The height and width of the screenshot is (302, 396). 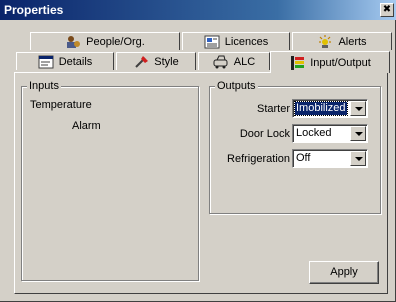 What do you see at coordinates (387, 10) in the screenshot?
I see `close-icon: ✖` at bounding box center [387, 10].